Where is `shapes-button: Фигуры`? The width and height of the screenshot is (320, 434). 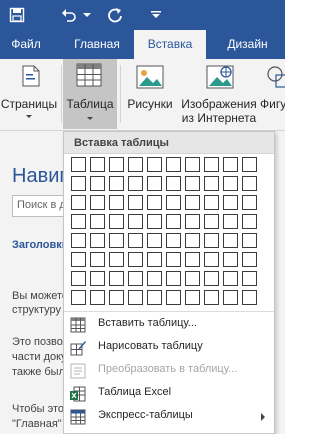
shapes-button: Фигуры is located at coordinates (272, 94).